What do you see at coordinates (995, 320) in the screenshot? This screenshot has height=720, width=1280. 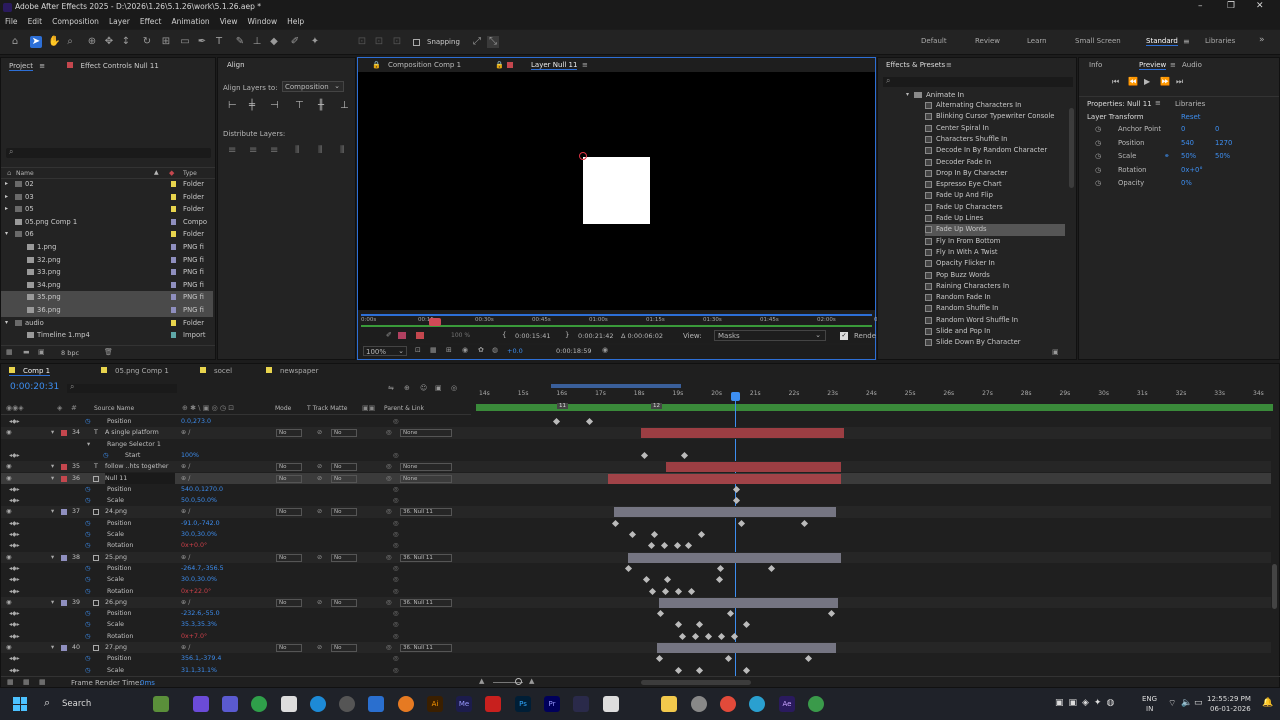 I see `effect-preset-item: Random Word Shuffle In` at bounding box center [995, 320].